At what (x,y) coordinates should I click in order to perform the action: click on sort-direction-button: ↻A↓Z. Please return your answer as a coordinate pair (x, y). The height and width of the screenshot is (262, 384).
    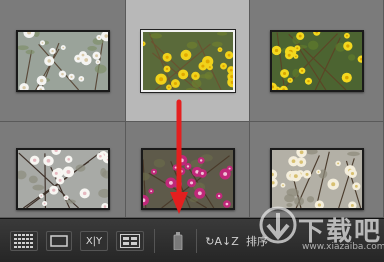
    Looking at the image, I should click on (222, 241).